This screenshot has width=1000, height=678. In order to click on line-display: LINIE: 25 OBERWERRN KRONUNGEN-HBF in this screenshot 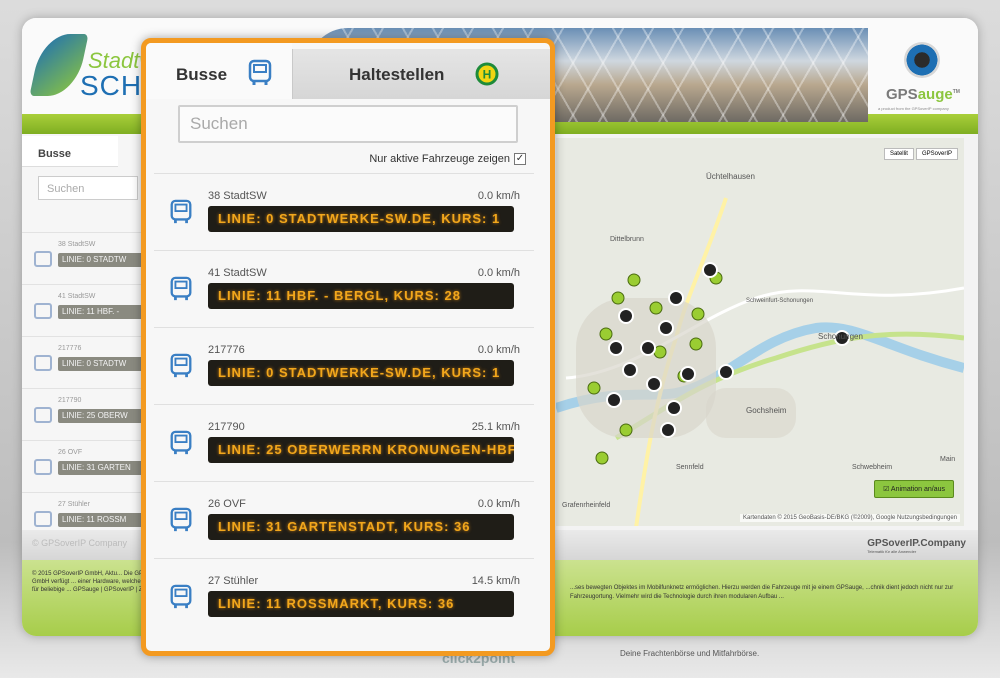, I will do `click(361, 450)`.